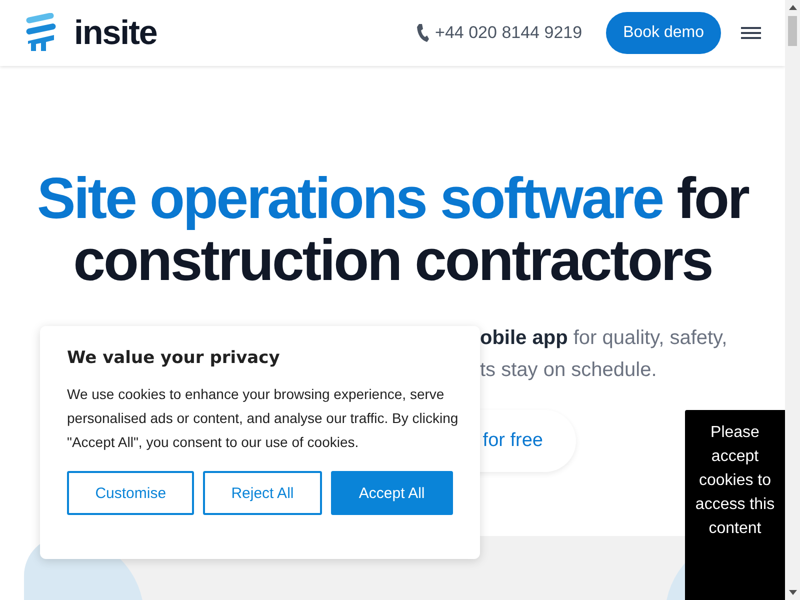 Image resolution: width=800 pixels, height=600 pixels. I want to click on book-demo-button: Book demo, so click(663, 33).